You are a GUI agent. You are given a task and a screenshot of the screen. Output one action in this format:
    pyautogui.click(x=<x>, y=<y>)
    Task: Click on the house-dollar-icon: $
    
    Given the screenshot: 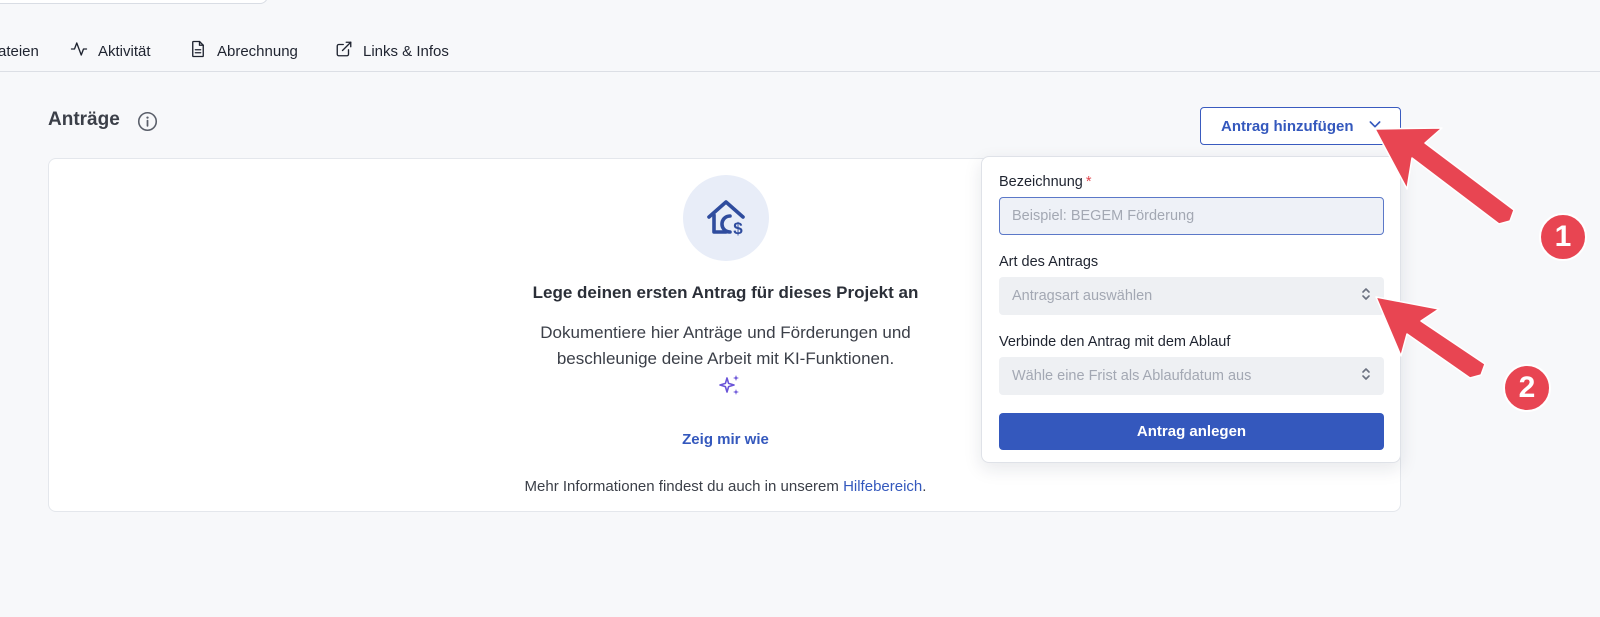 What is the action you would take?
    pyautogui.click(x=726, y=218)
    